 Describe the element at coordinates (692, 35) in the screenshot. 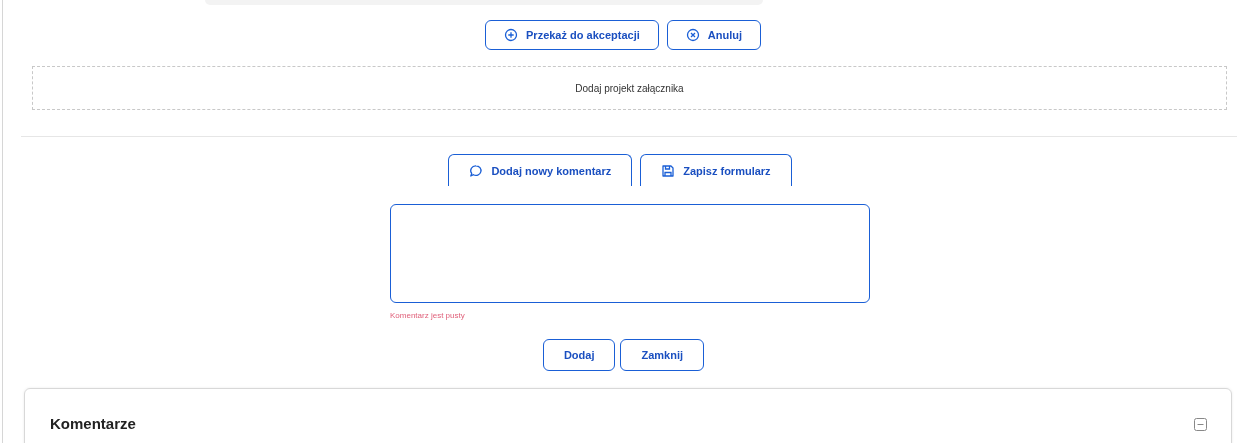

I see `cancel-icon` at that location.